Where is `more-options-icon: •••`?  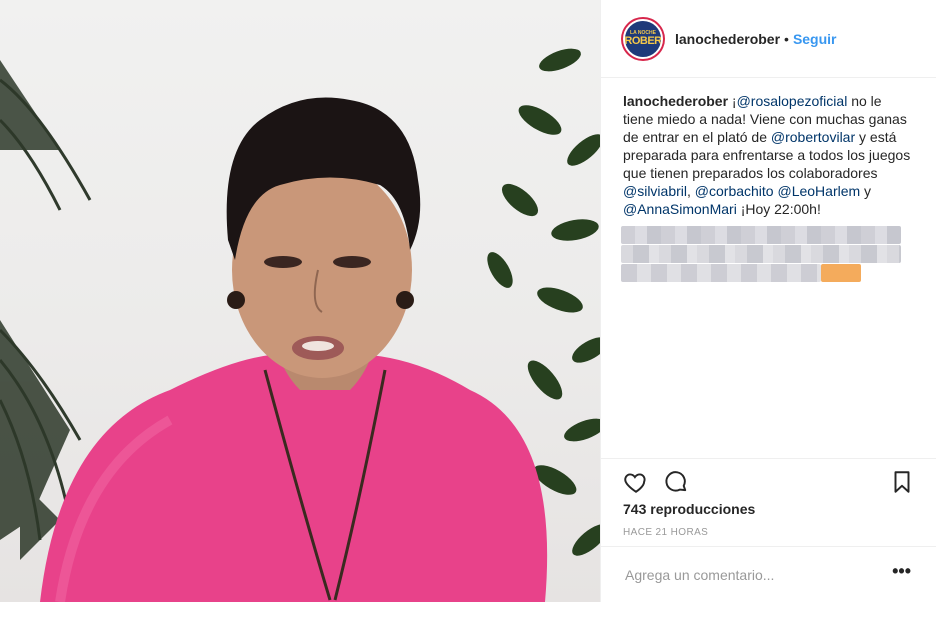
more-options-icon: ••• is located at coordinates (901, 571).